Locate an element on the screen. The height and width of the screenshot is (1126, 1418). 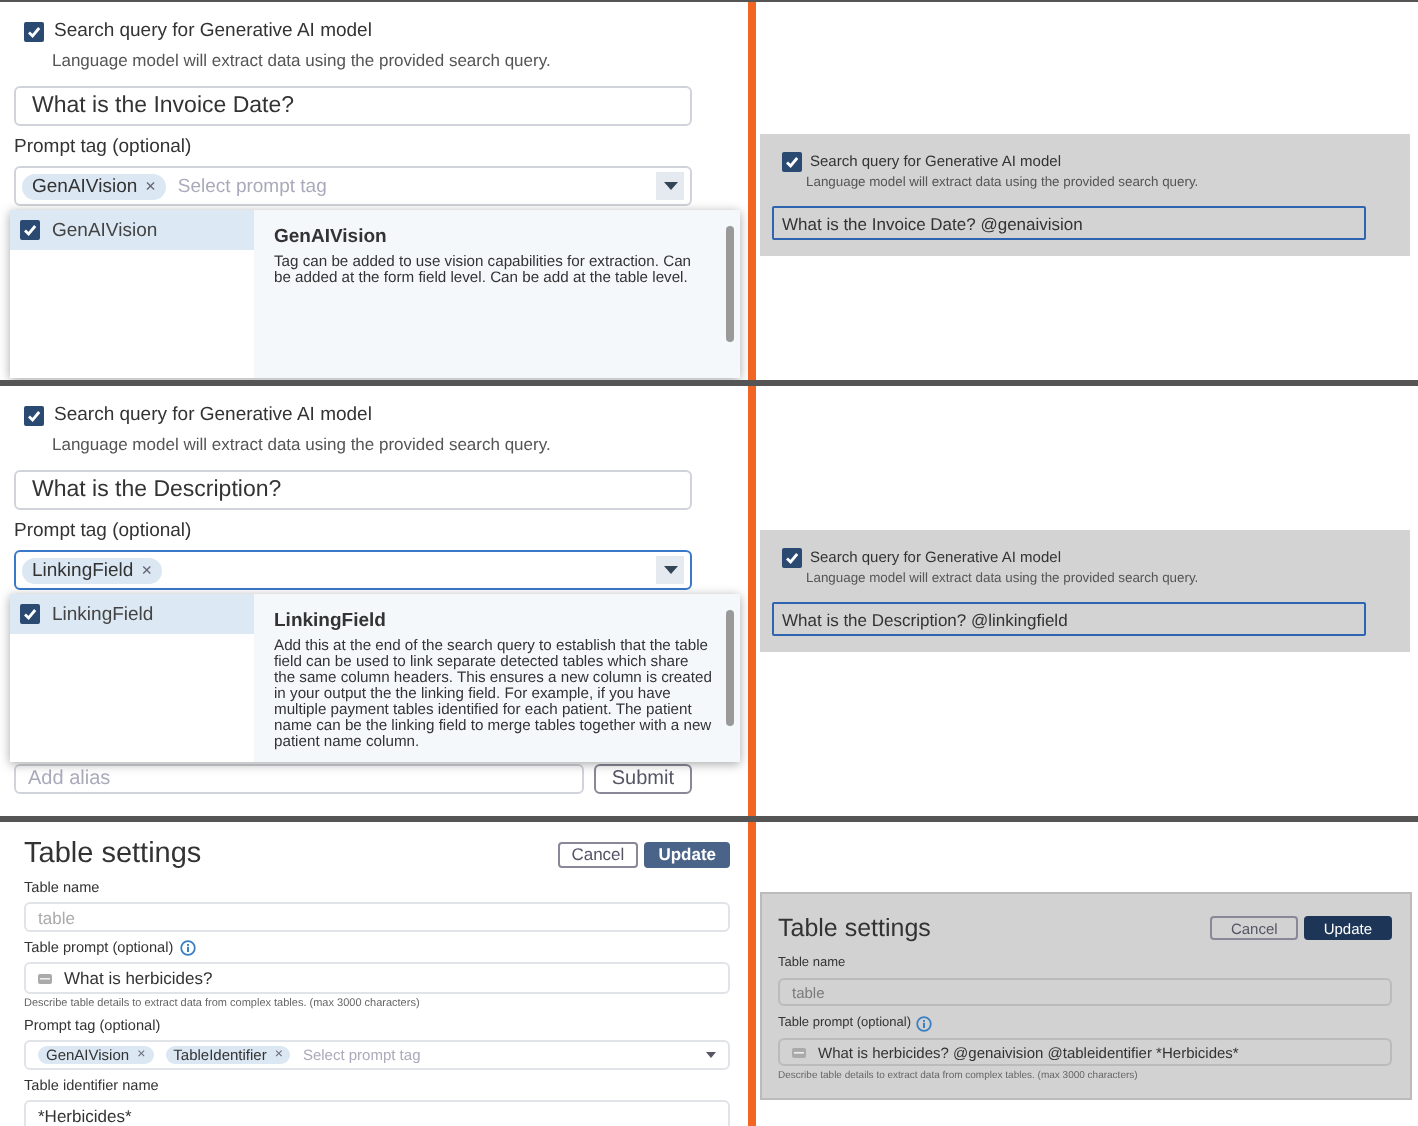
dropdown-option: GenAIVision is located at coordinates (132, 230).